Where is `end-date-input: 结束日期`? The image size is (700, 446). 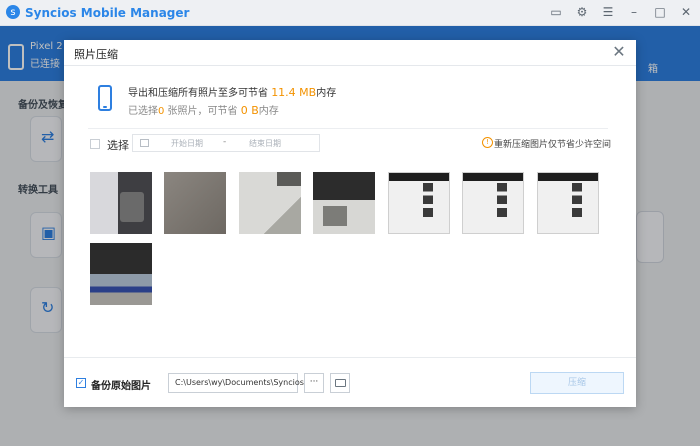
end-date-input: 结束日期 is located at coordinates (265, 143).